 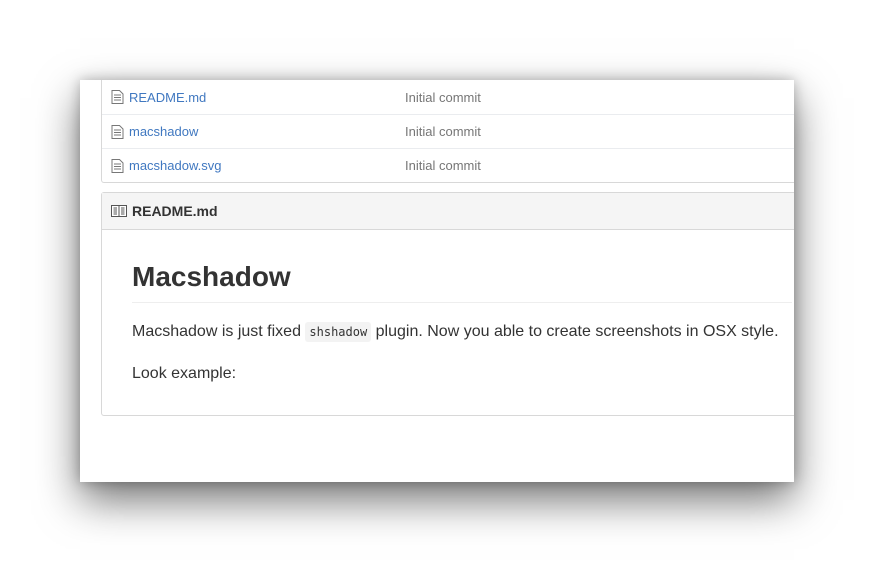 What do you see at coordinates (167, 97) in the screenshot?
I see `file-link: README.md` at bounding box center [167, 97].